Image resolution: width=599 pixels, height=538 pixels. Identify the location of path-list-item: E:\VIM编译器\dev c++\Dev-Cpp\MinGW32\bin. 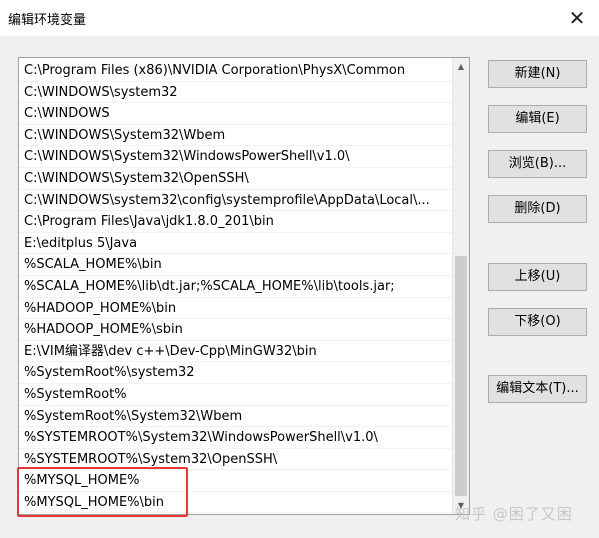
(235, 352).